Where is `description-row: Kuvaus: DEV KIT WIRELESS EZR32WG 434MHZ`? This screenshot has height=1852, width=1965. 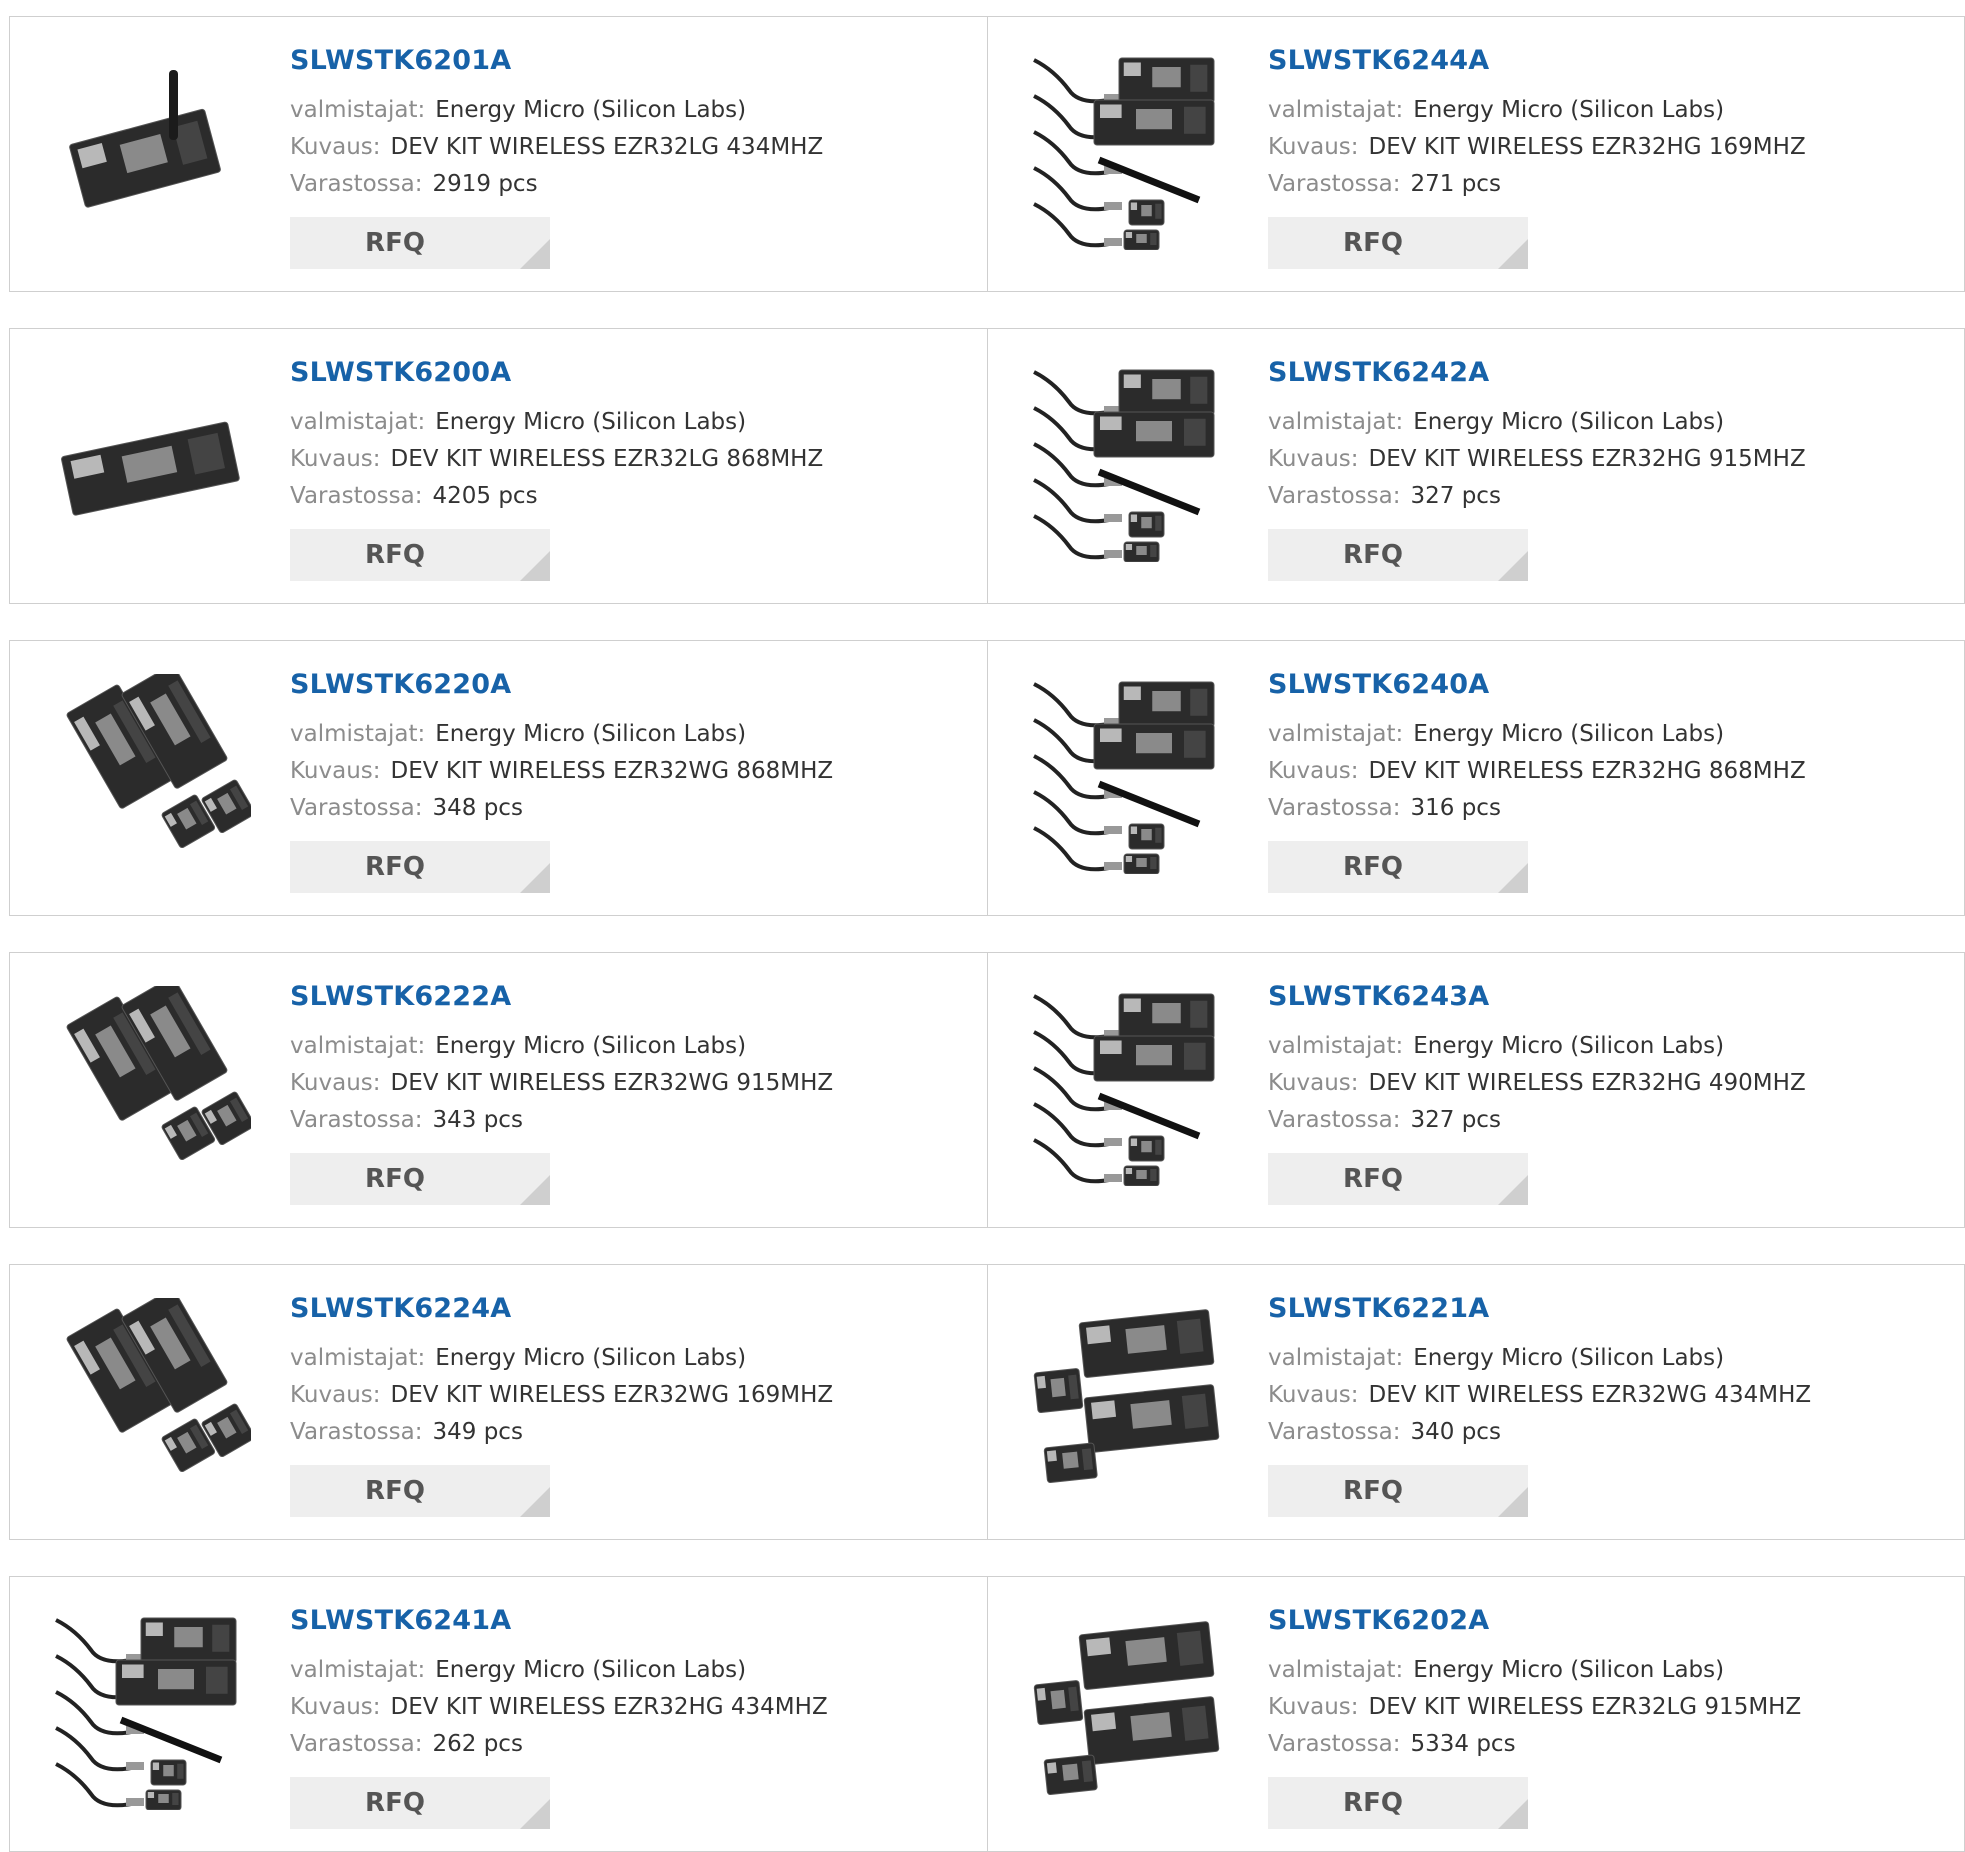
description-row: Kuvaus: DEV KIT WIRELESS EZR32WG 434MHZ is located at coordinates (1539, 1395).